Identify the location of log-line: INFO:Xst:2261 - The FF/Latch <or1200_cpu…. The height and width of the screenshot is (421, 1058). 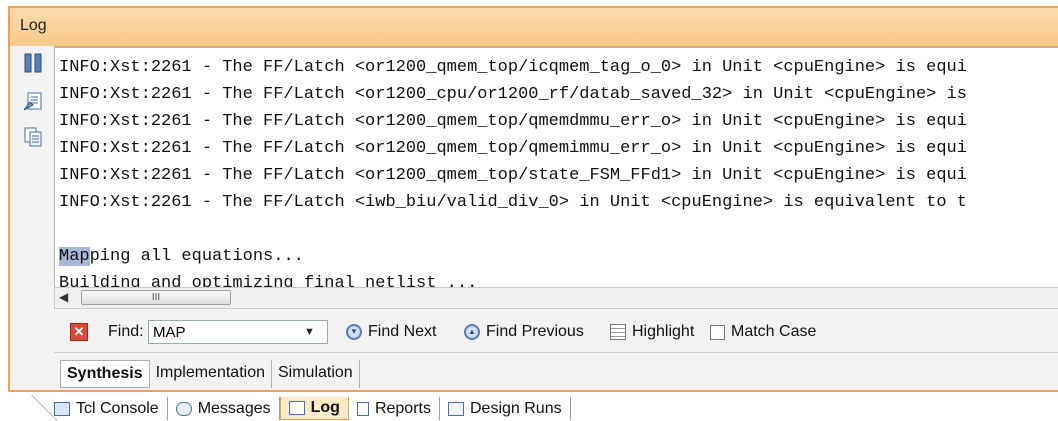
(513, 94).